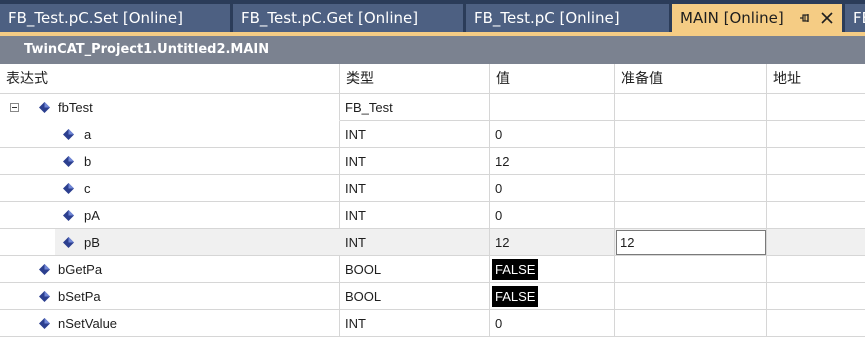 This screenshot has width=865, height=358. Describe the element at coordinates (859, 18) in the screenshot. I see `tab-label: FB` at that location.